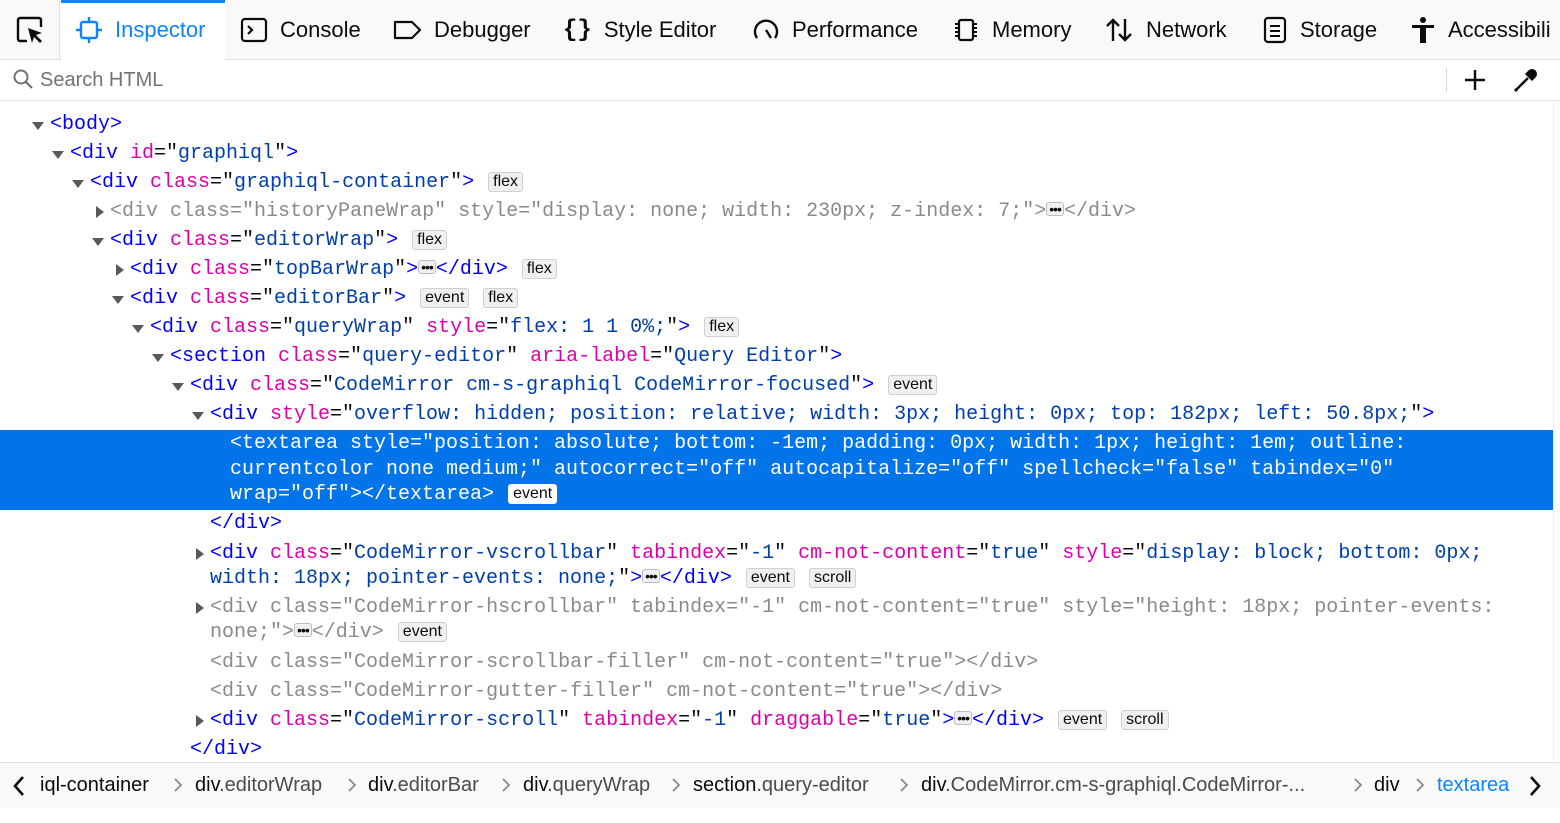  Describe the element at coordinates (1526, 80) in the screenshot. I see `eyedropper-icon` at that location.